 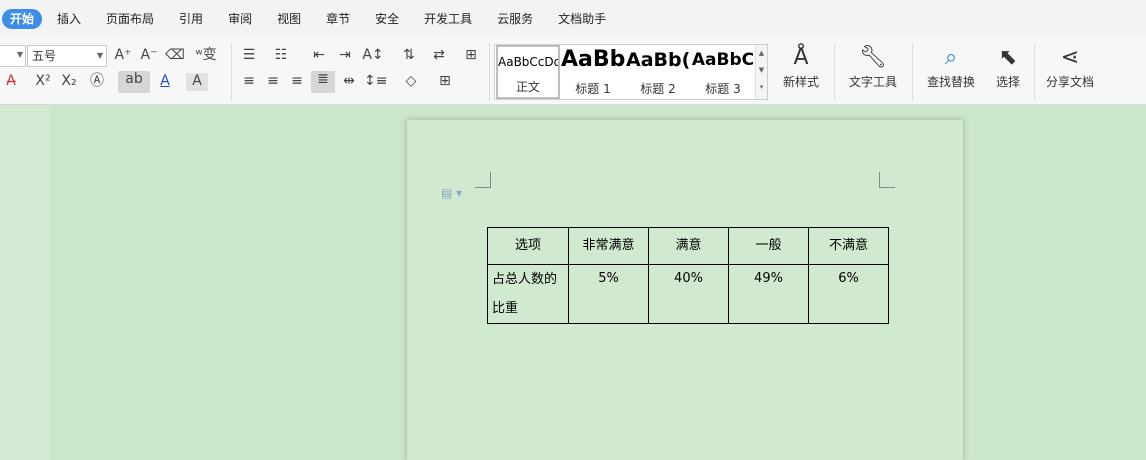 I want to click on select-button: ⬉ 选择, so click(x=1008, y=72).